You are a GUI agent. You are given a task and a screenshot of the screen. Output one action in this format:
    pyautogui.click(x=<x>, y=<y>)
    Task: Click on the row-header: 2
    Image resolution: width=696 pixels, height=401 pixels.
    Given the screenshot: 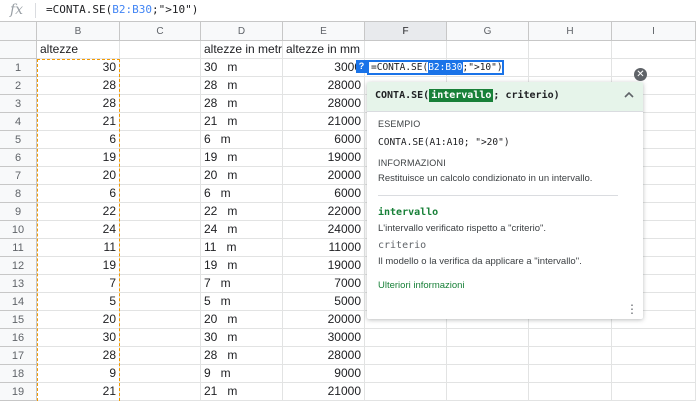 What is the action you would take?
    pyautogui.click(x=18, y=86)
    